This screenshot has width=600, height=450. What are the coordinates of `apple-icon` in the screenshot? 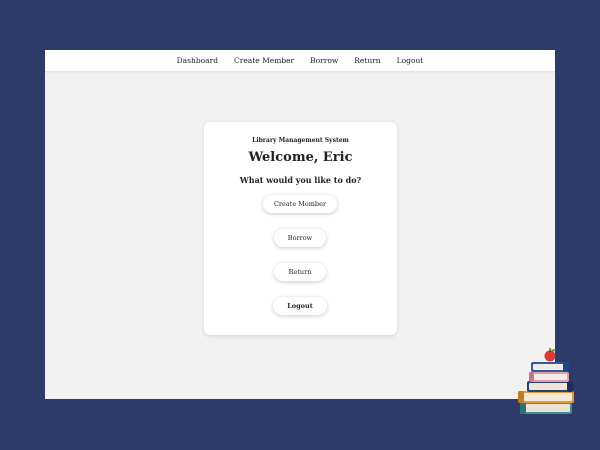 It's located at (550, 355).